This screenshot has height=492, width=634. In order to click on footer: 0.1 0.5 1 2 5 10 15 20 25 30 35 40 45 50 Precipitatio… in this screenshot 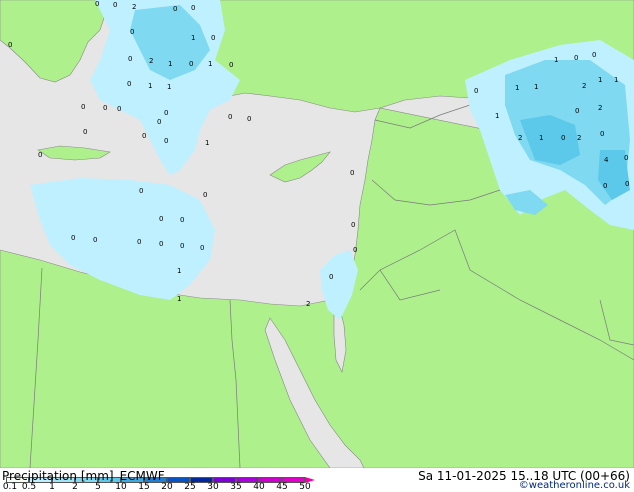, I will do `click(317, 480)`.